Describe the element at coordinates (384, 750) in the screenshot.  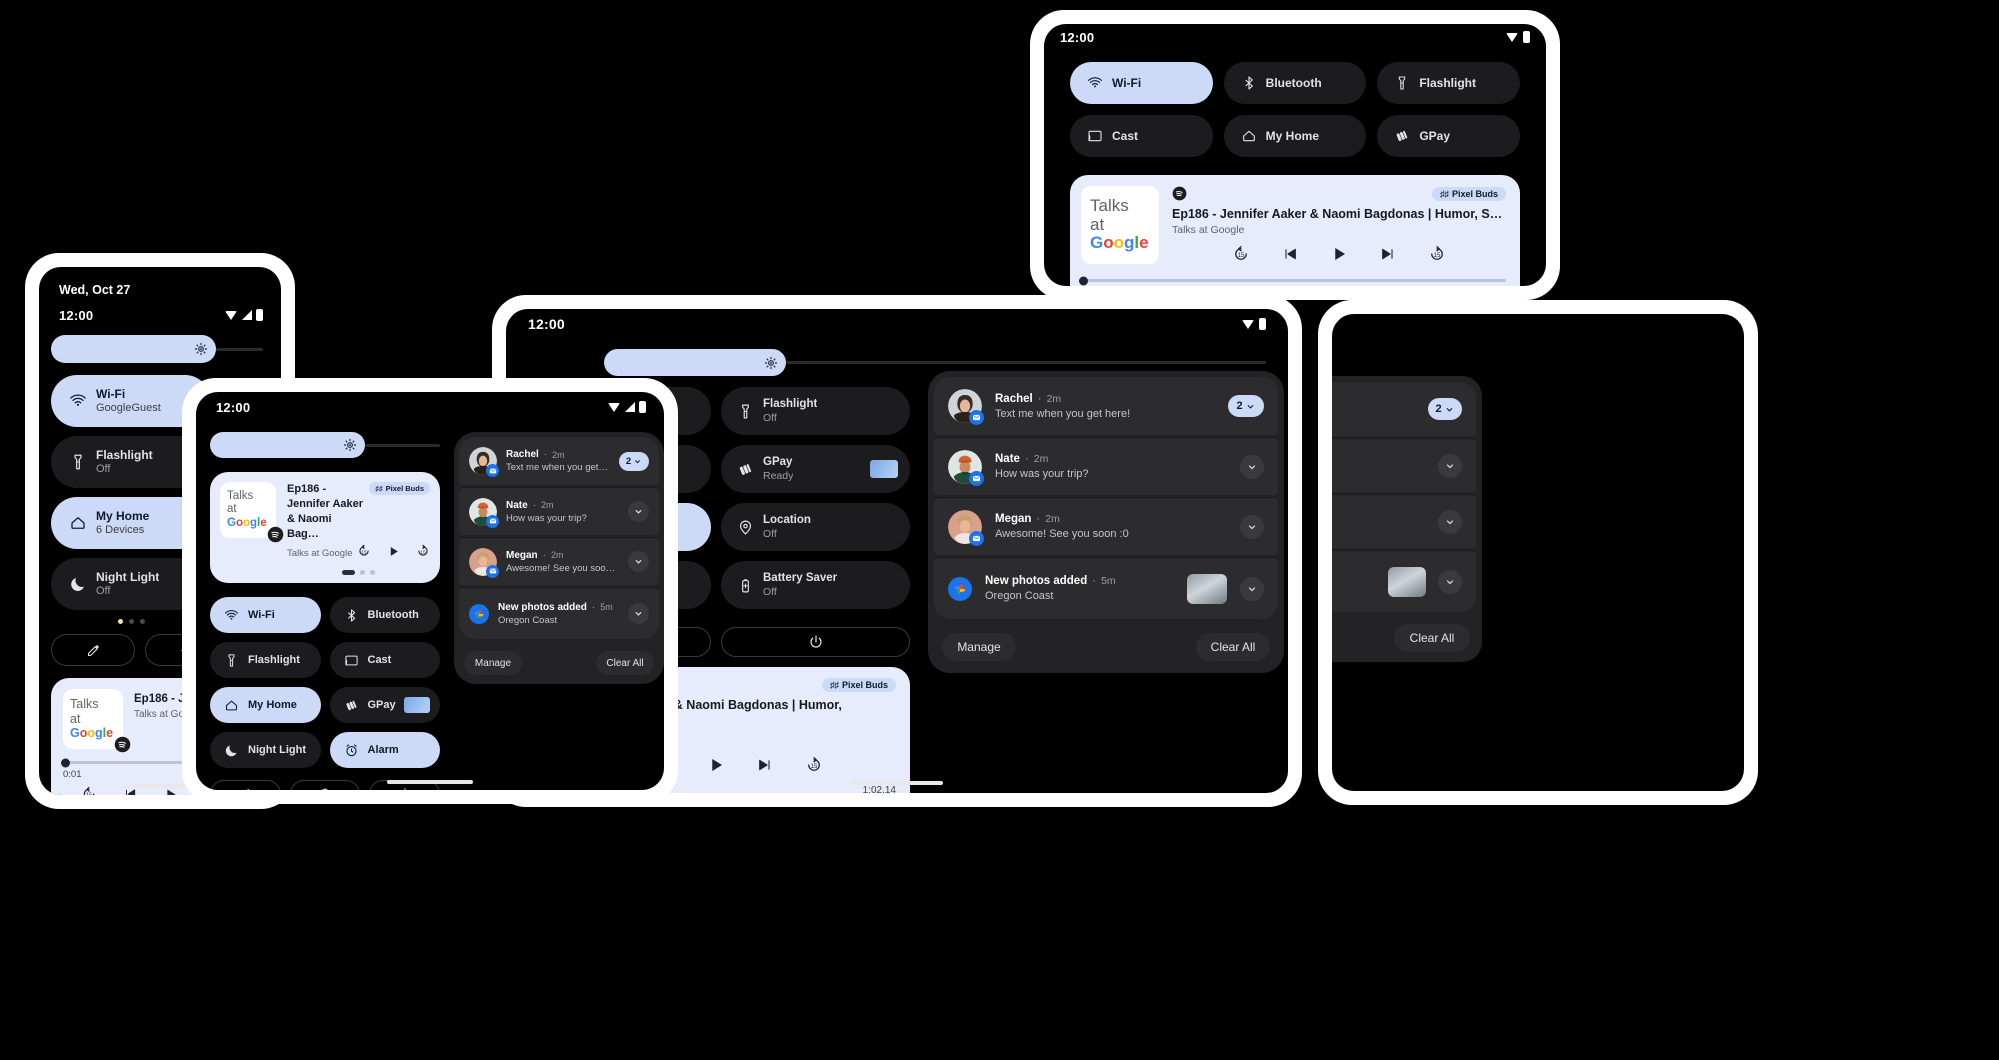
I see `qs-tile-alarm: Alarm` at that location.